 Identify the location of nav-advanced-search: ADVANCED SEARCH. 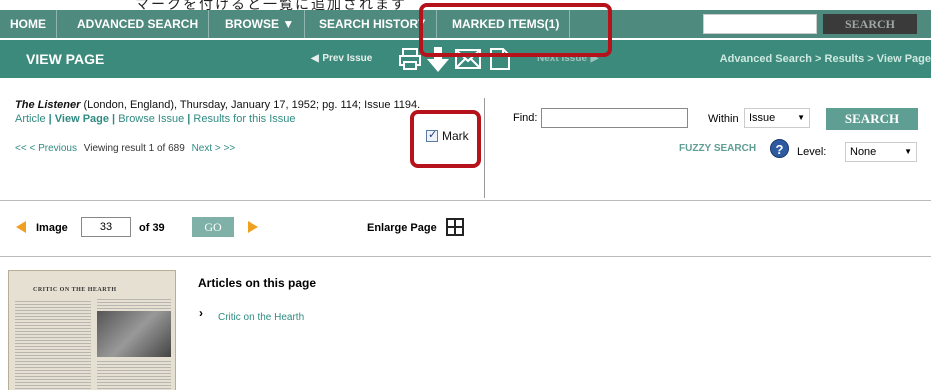
(138, 24).